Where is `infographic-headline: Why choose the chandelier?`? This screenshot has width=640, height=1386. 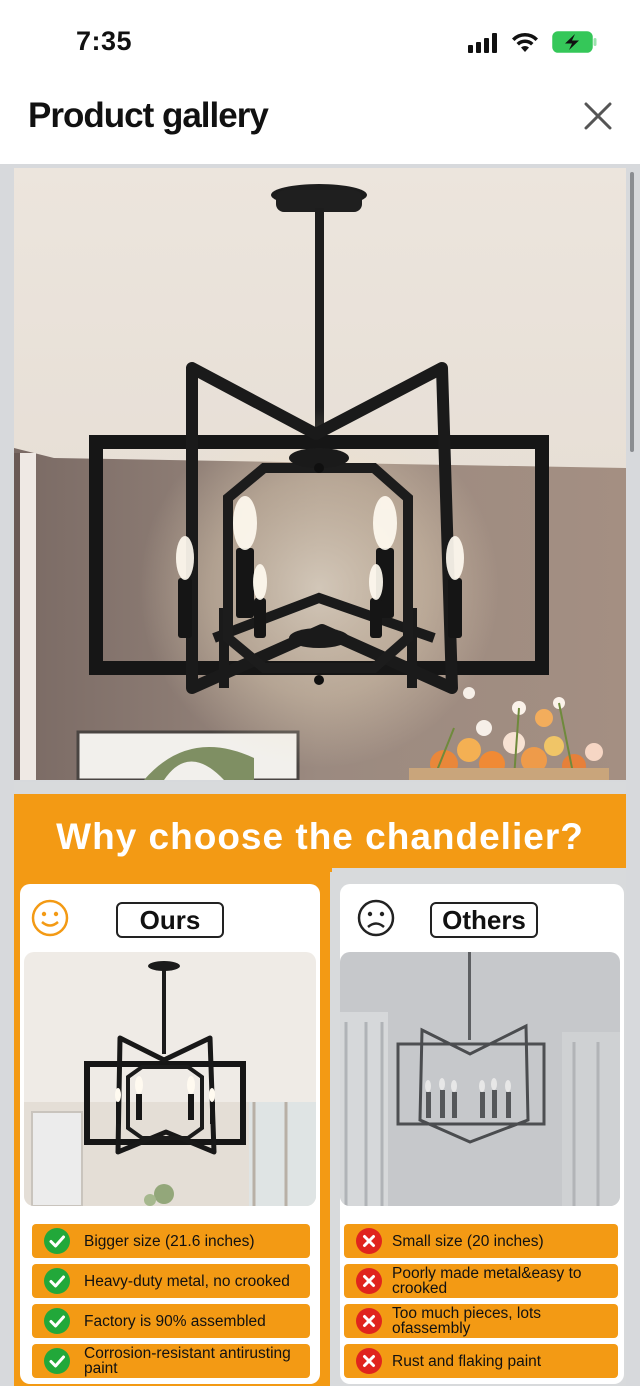 infographic-headline: Why choose the chandelier? is located at coordinates (320, 836).